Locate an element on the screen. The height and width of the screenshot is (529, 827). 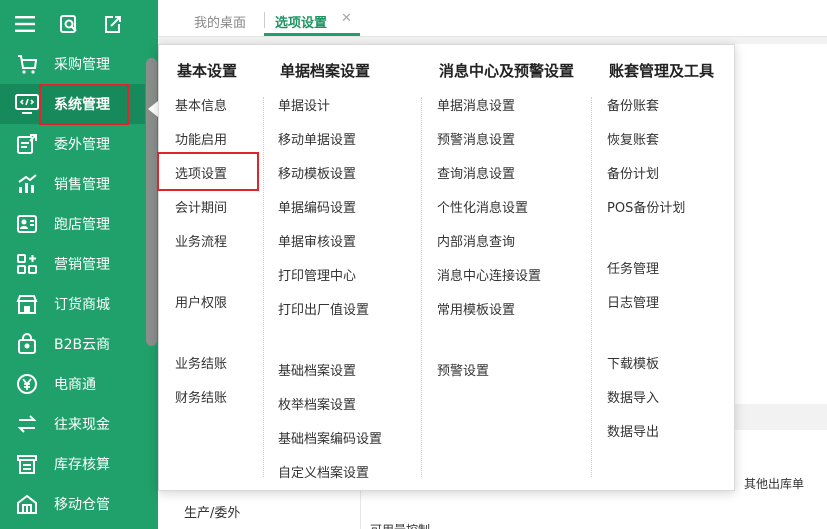
monitor-code-icon is located at coordinates (27, 104).